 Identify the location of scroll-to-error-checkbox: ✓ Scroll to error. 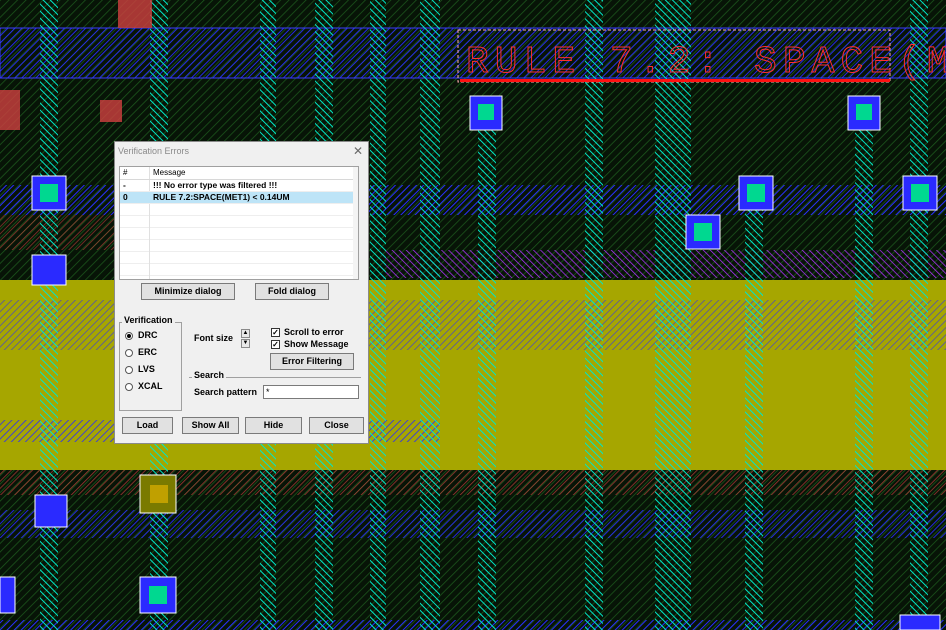
(307, 332).